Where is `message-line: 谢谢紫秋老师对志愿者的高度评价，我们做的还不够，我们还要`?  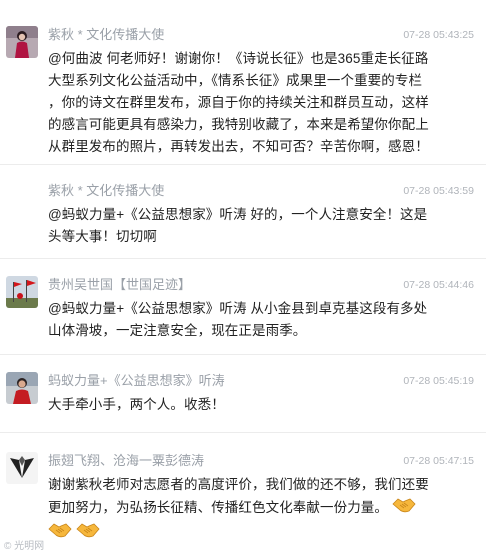
message-line: 谢谢紫秋老师对志愿者的高度评价，我们做的还不够，我们还要 is located at coordinates (238, 484).